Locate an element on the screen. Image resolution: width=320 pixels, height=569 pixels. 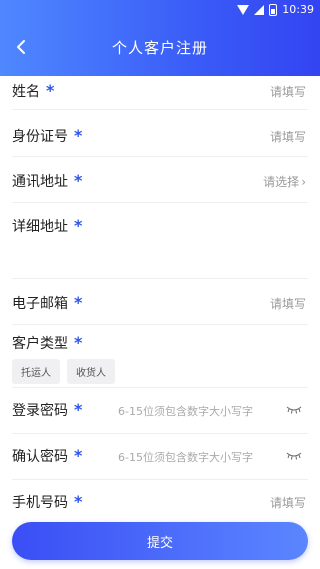
address-field: 通讯地址 * 请选择 › is located at coordinates (160, 180).